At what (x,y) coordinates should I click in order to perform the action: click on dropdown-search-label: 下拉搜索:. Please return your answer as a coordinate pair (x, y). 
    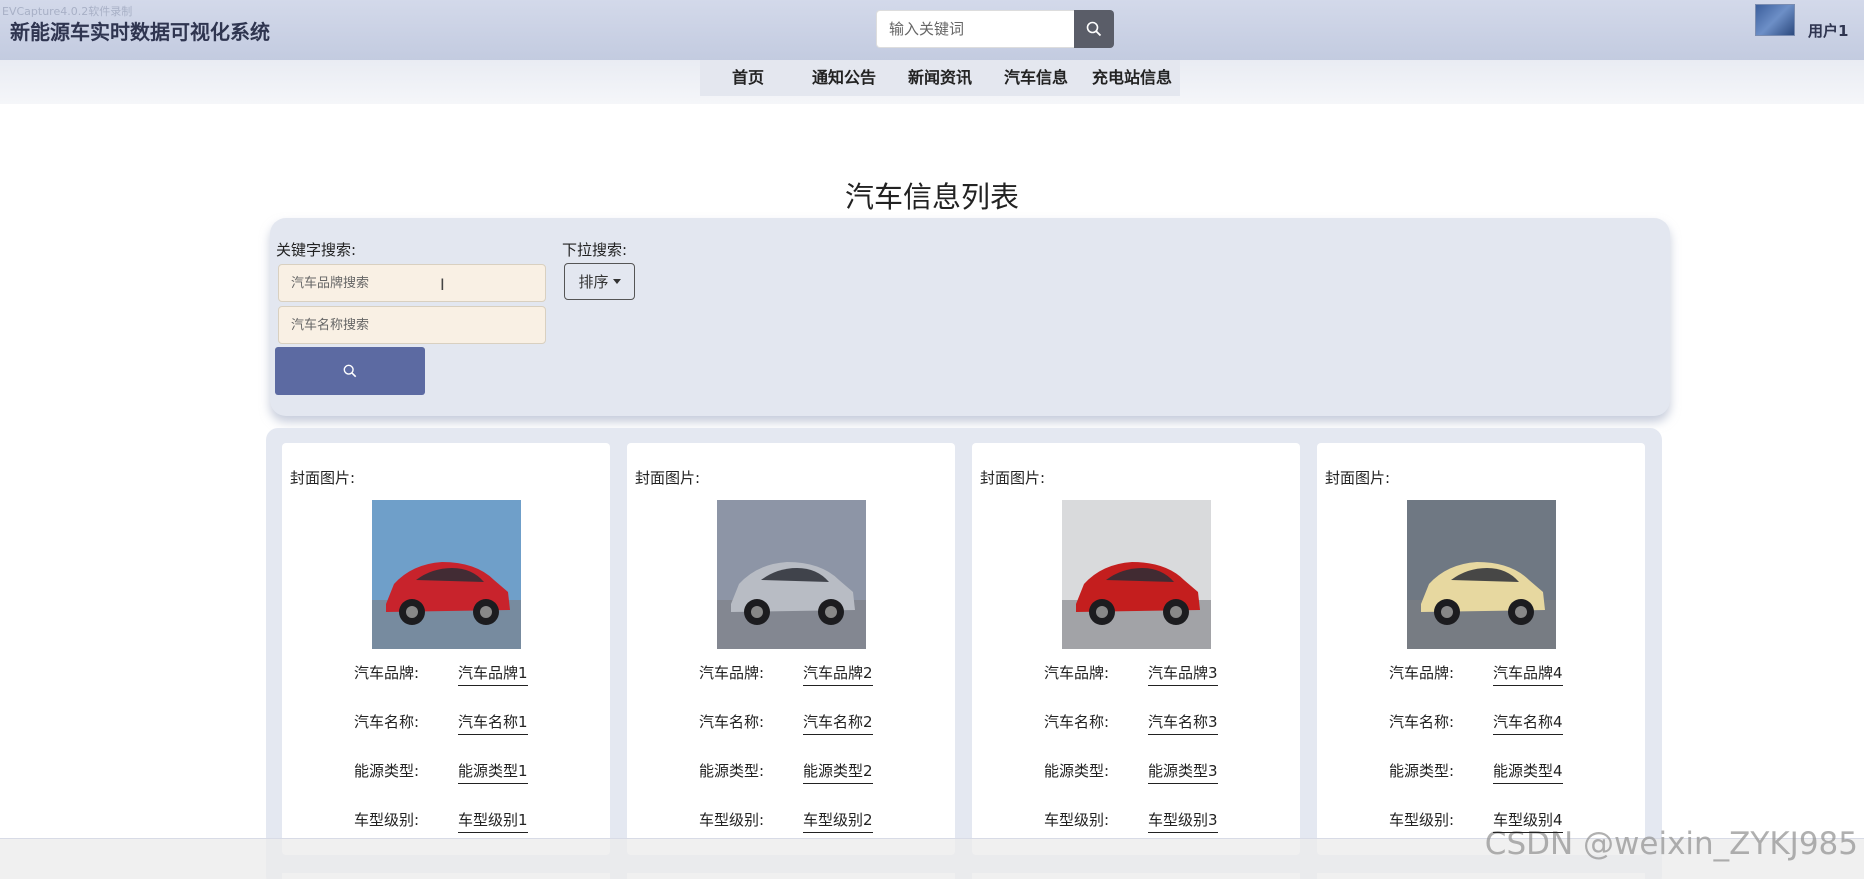
    Looking at the image, I should click on (595, 250).